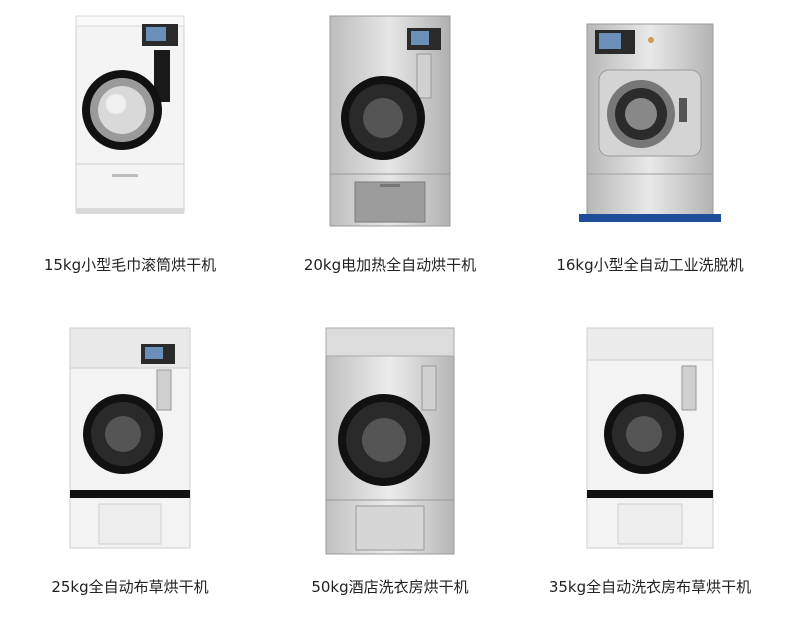 The width and height of the screenshot is (790, 624). Describe the element at coordinates (390, 264) in the screenshot. I see `product-caption: 20kg电加热全自动烘干机` at that location.